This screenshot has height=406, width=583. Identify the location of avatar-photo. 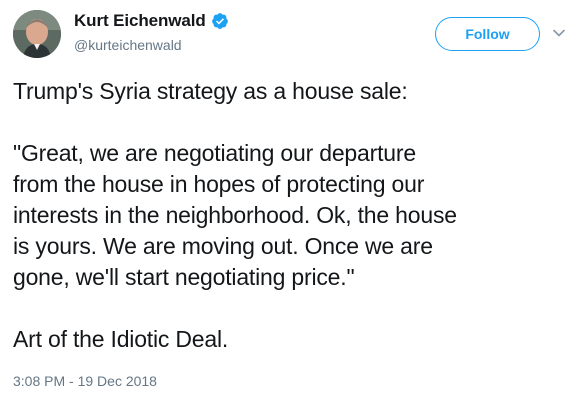
(37, 34).